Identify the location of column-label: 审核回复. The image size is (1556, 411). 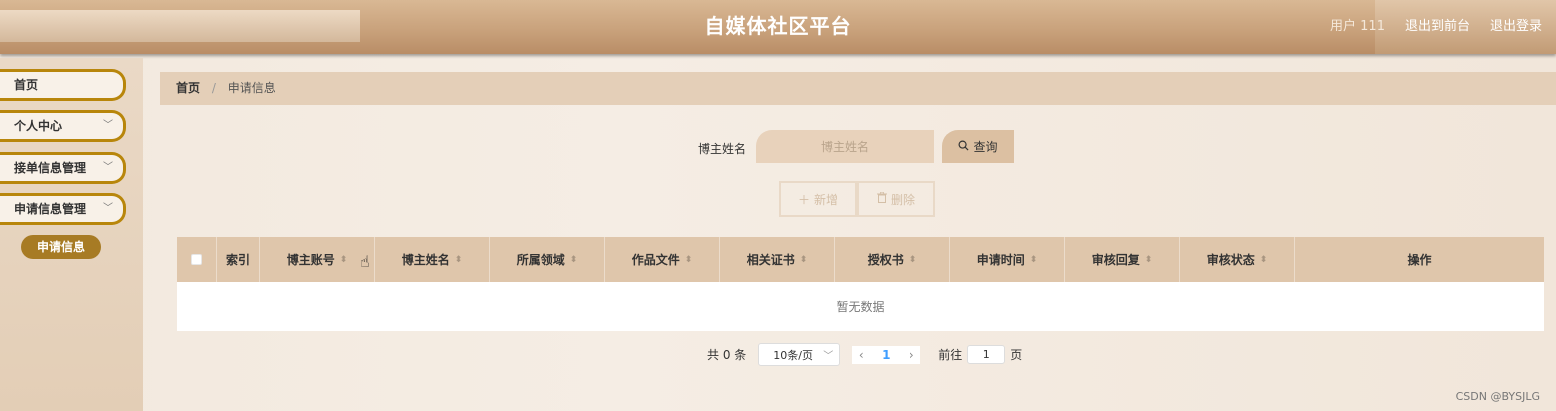
(1115, 260).